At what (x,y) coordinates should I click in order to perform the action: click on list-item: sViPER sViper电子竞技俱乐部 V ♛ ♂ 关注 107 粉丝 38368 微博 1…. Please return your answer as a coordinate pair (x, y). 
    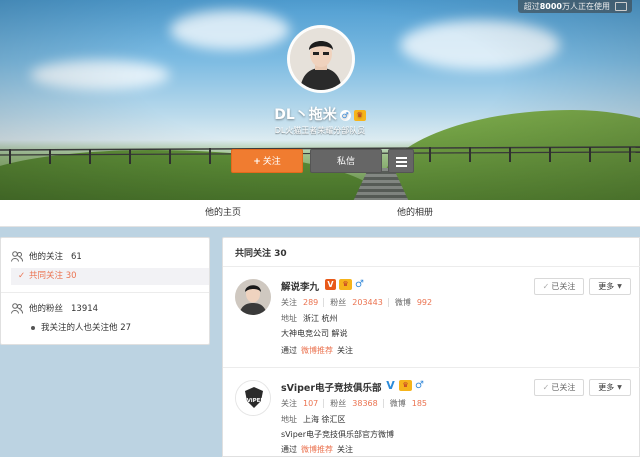
    Looking at the image, I should click on (431, 412).